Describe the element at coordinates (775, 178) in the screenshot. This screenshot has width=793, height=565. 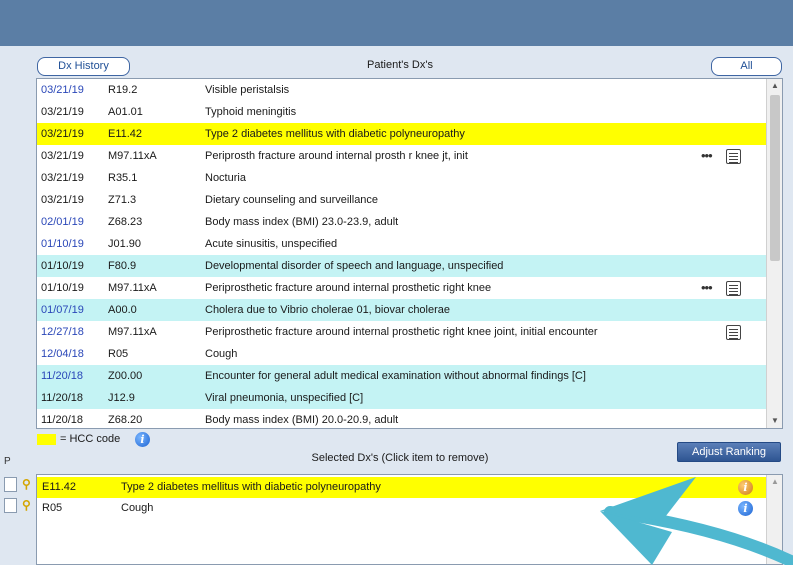
I see `scroll-thumb` at that location.